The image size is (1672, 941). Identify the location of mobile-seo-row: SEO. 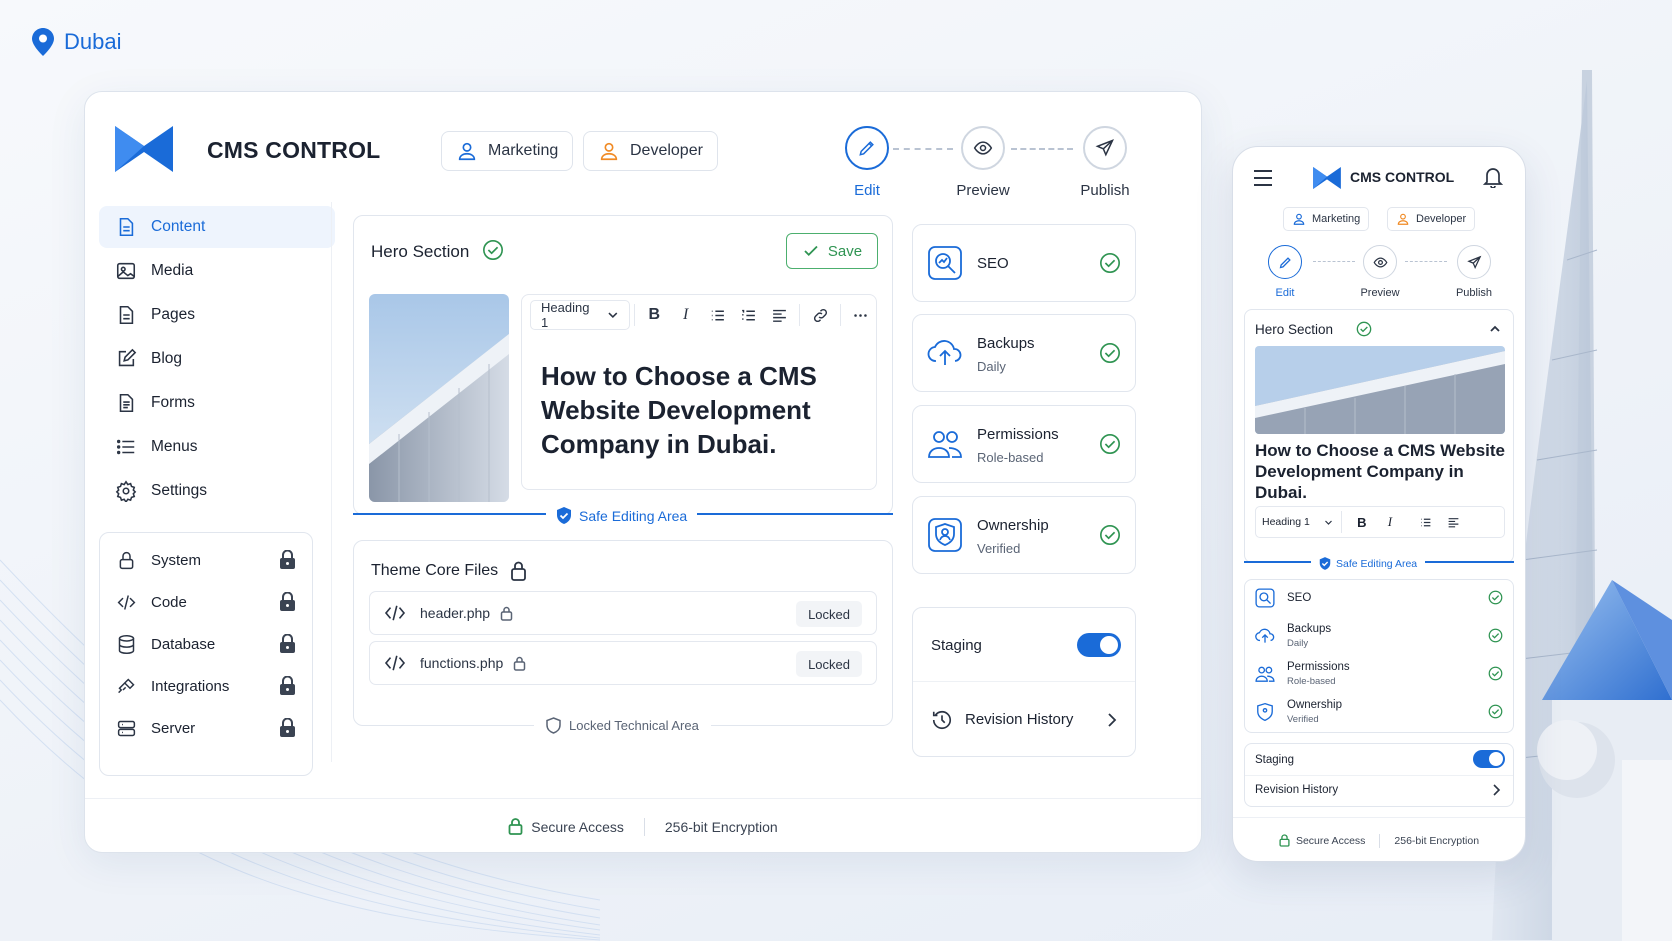
(1379, 599).